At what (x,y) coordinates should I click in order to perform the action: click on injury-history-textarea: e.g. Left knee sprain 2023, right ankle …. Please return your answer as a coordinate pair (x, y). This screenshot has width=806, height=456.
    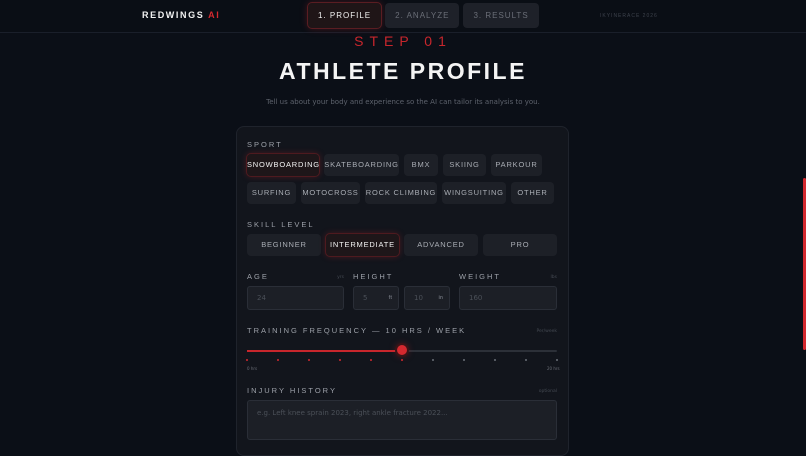
    Looking at the image, I should click on (402, 420).